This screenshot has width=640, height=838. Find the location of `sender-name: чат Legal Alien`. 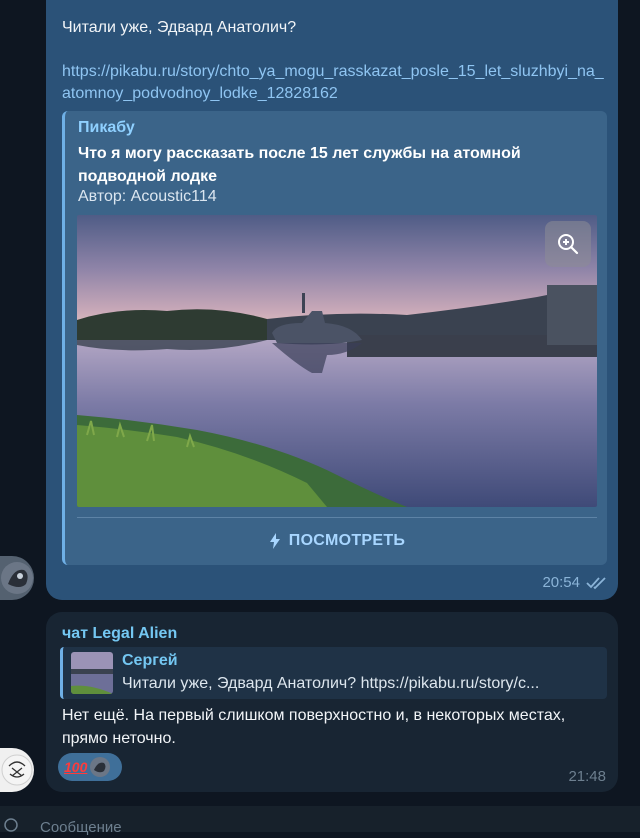

sender-name: чат Legal Alien is located at coordinates (119, 634).